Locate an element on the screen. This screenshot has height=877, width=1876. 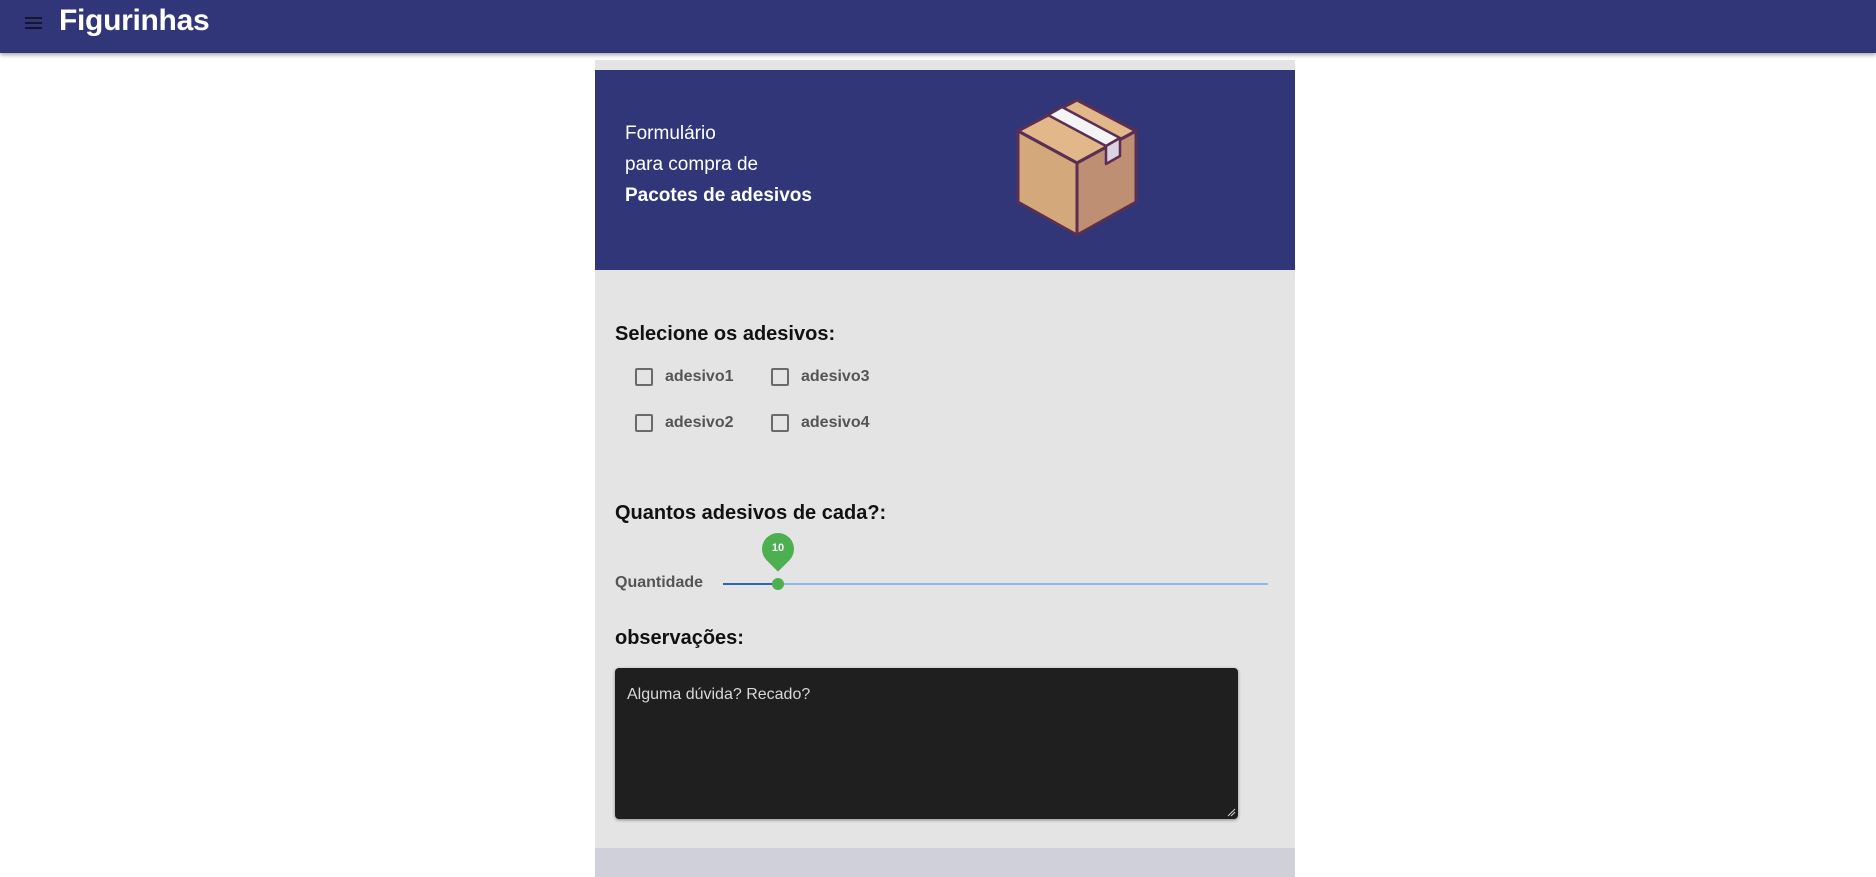
resize-handle-icon is located at coordinates (1231, 812).